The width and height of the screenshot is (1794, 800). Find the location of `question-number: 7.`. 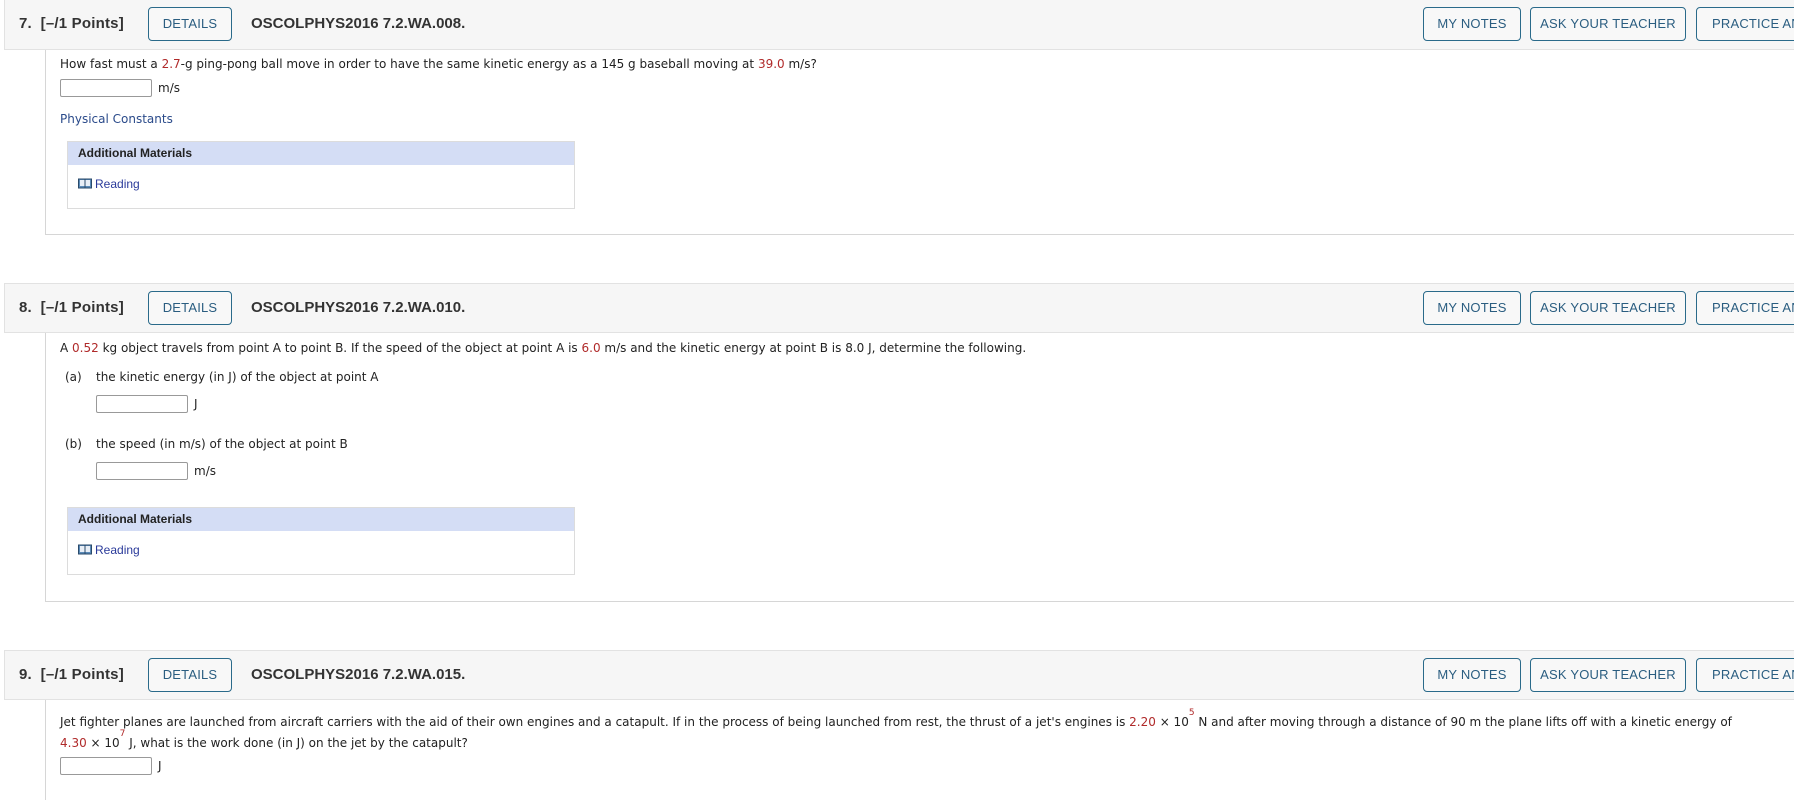

question-number: 7. is located at coordinates (25, 23).